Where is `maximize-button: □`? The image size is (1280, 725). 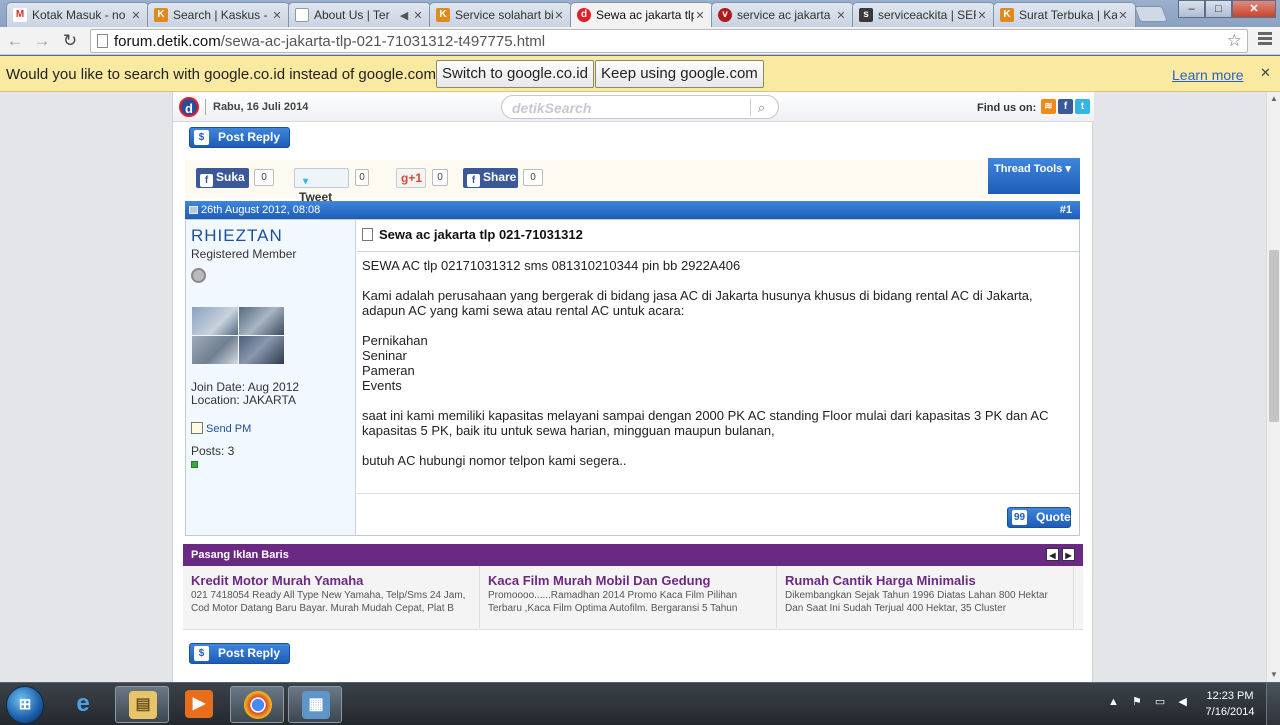 maximize-button: □ is located at coordinates (1218, 9).